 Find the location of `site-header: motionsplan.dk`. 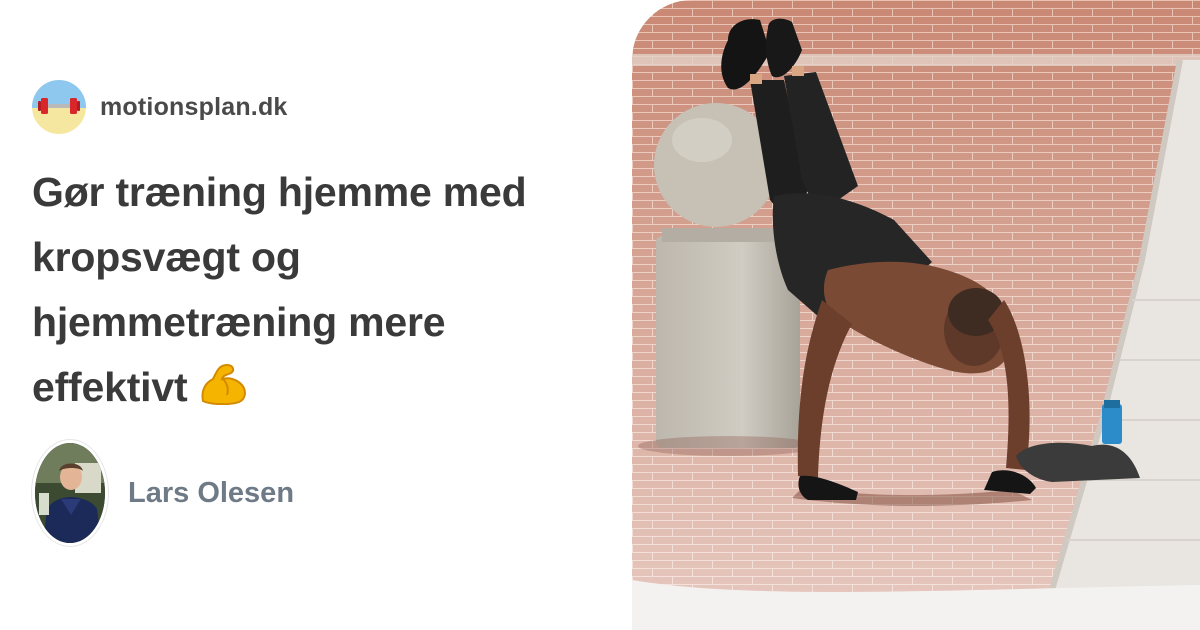

site-header: motionsplan.dk is located at coordinates (160, 107).